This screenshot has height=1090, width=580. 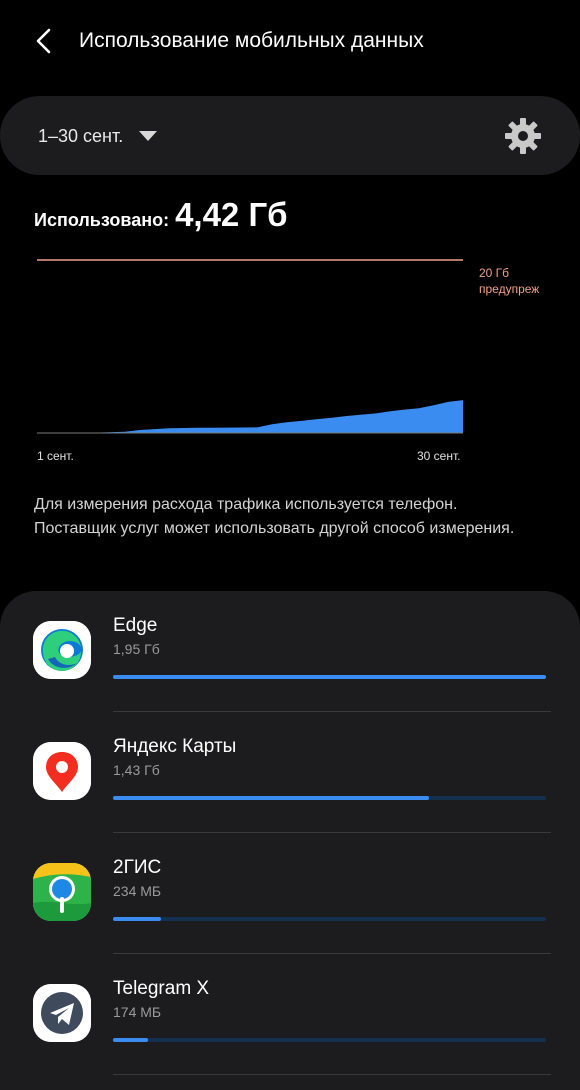 What do you see at coordinates (62, 771) in the screenshot?
I see `yandex-maps-icon` at bounding box center [62, 771].